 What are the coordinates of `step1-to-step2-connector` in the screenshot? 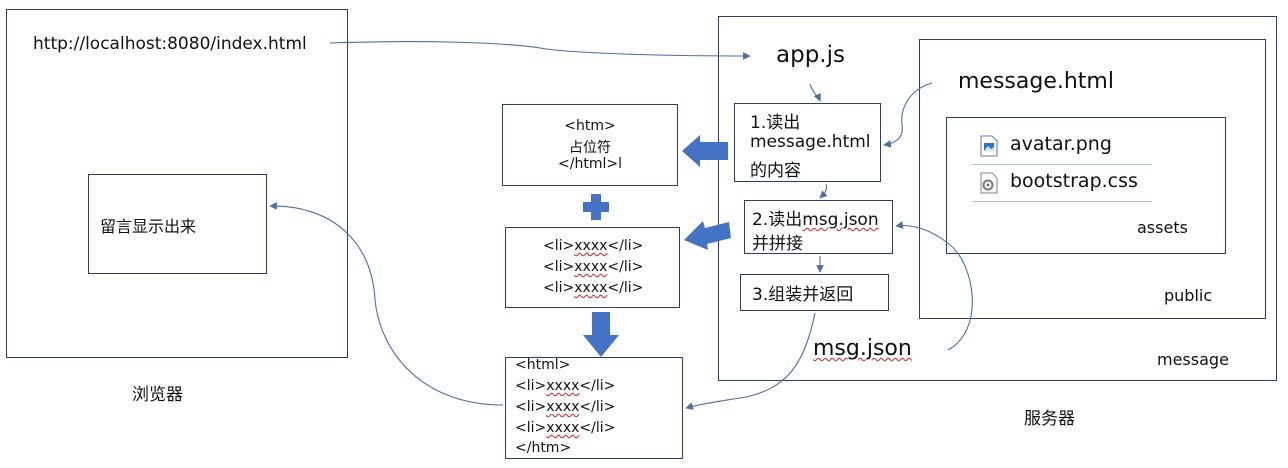 It's located at (823, 191).